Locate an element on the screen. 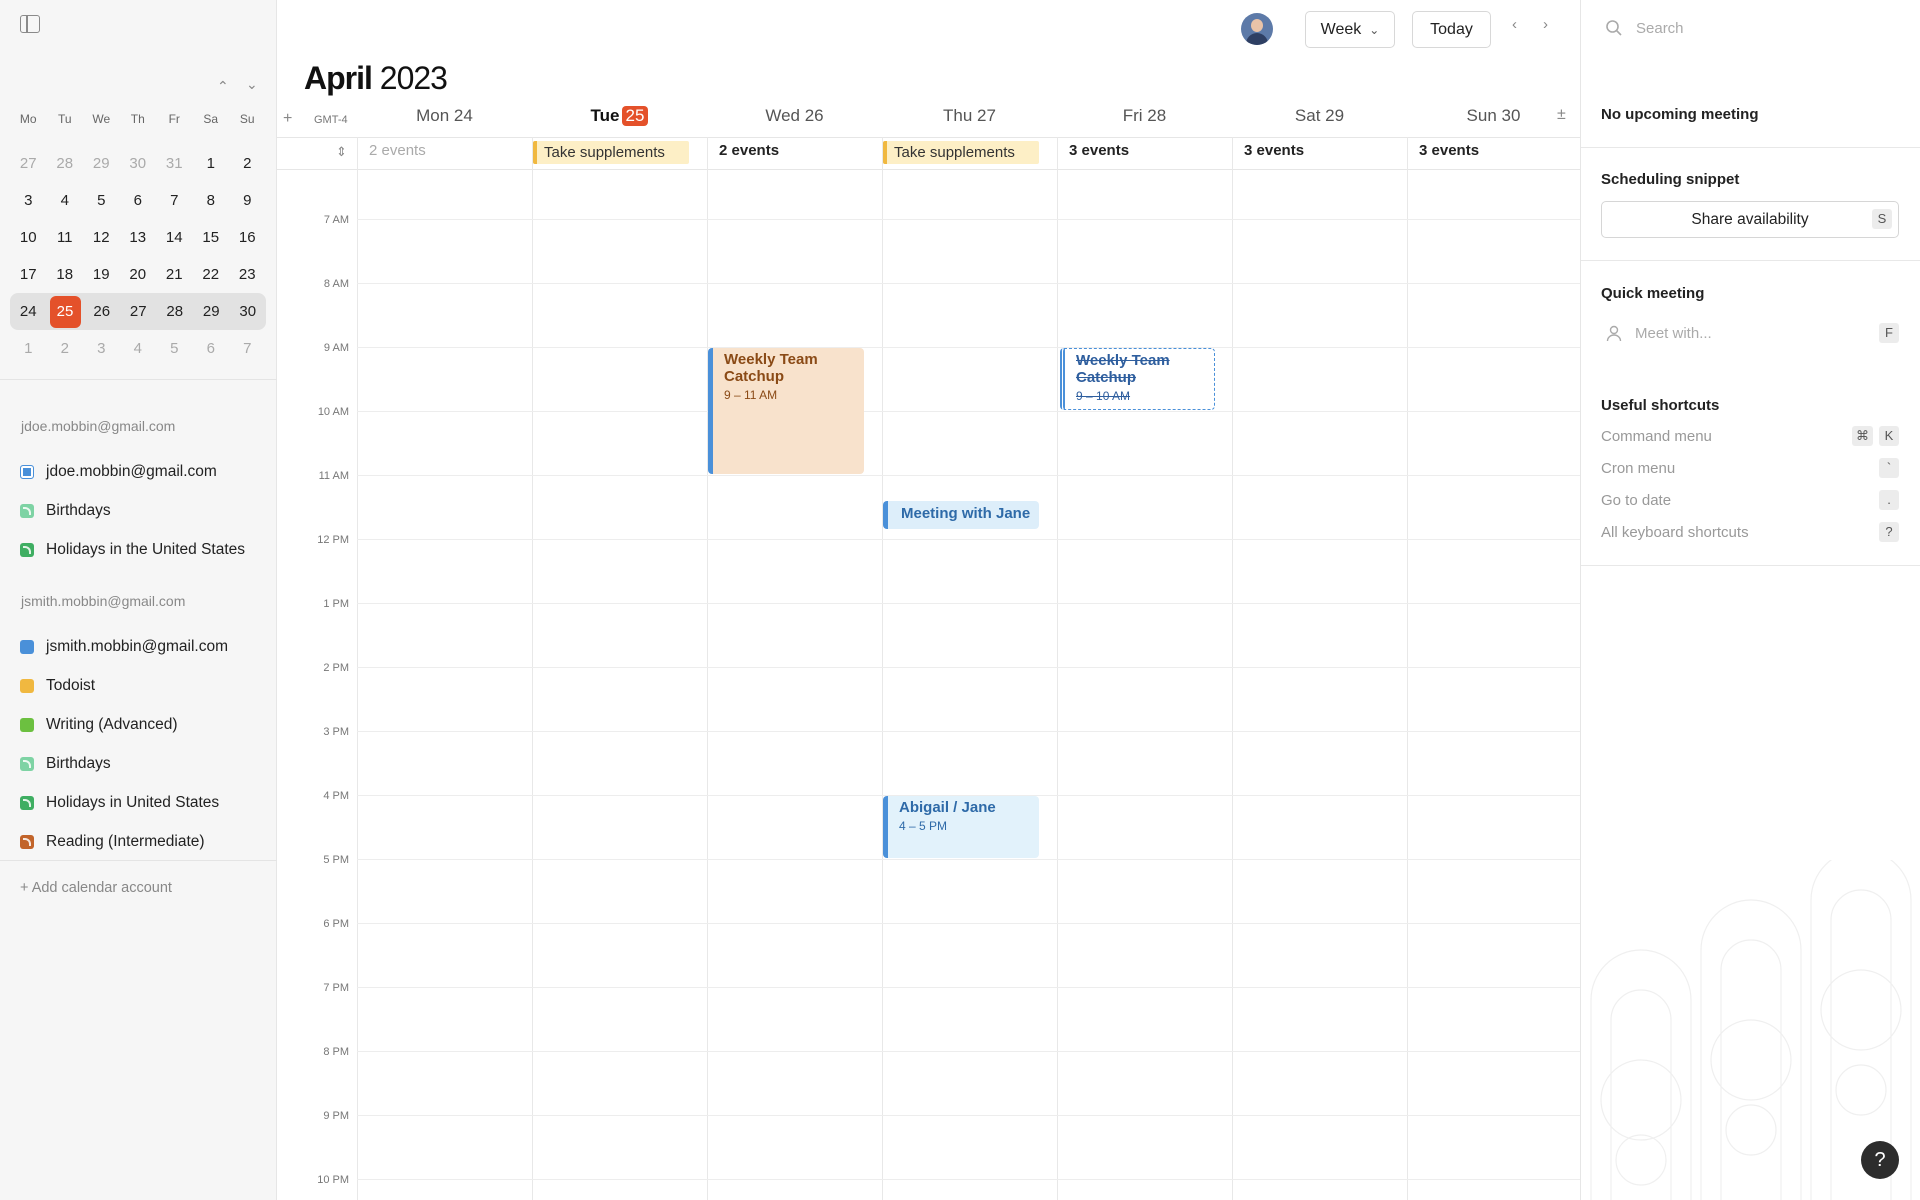 The image size is (1920, 1200). next-week-icon: › is located at coordinates (1545, 24).